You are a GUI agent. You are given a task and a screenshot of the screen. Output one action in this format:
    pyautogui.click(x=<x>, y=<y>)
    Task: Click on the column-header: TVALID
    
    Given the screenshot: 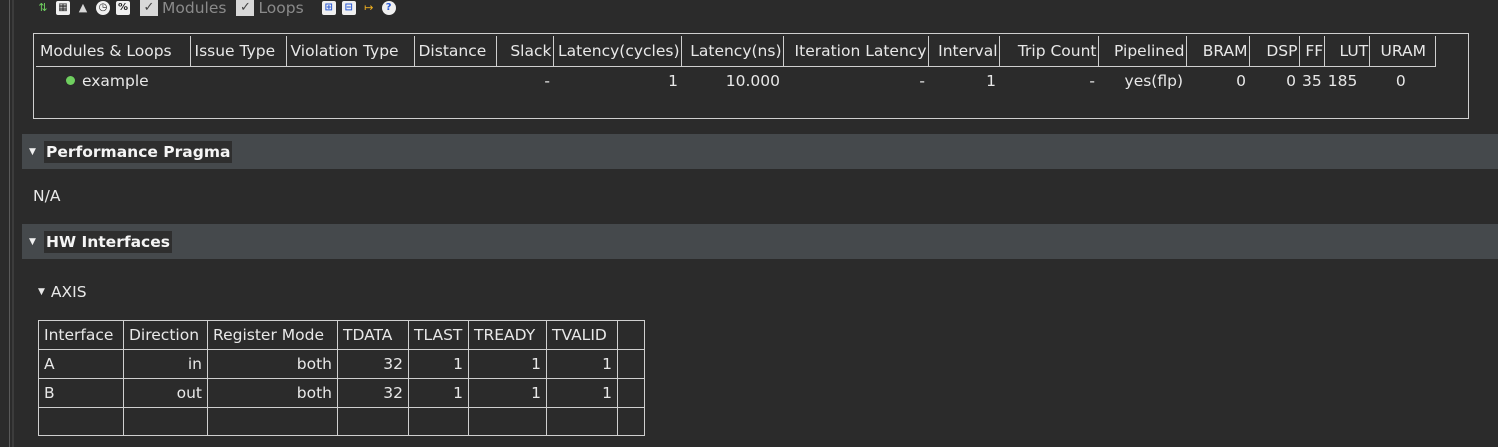 What is the action you would take?
    pyautogui.click(x=582, y=335)
    